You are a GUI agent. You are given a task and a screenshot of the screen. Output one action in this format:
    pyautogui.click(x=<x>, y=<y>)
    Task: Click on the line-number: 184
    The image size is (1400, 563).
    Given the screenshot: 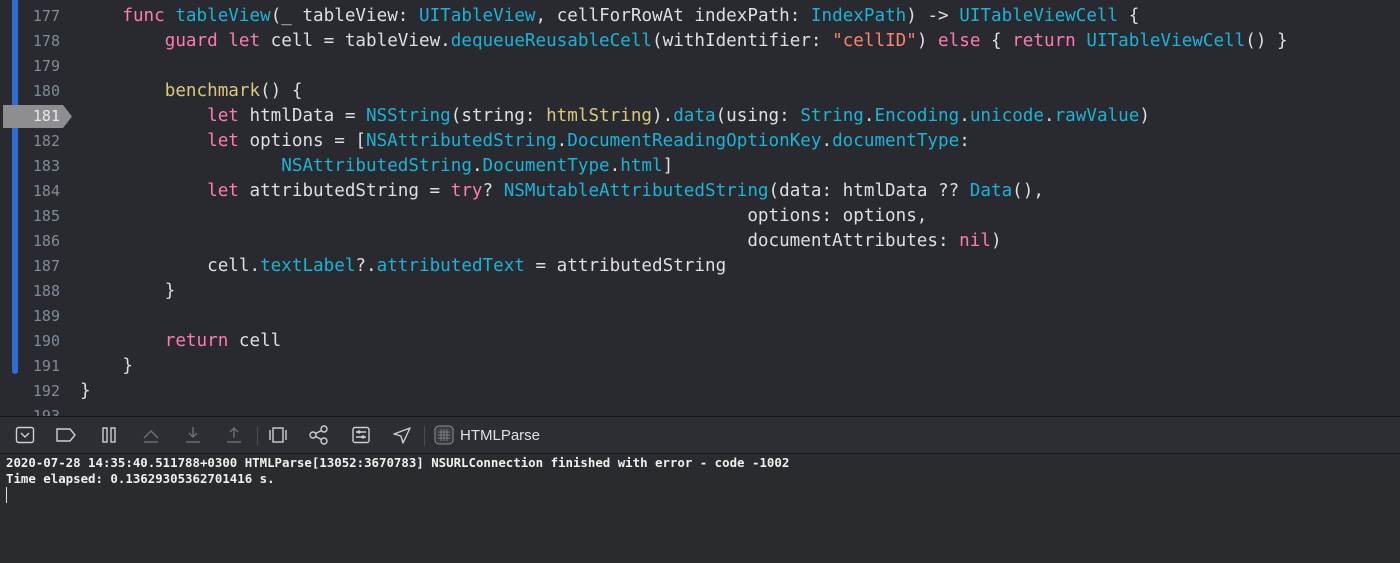 What is the action you would take?
    pyautogui.click(x=46, y=191)
    